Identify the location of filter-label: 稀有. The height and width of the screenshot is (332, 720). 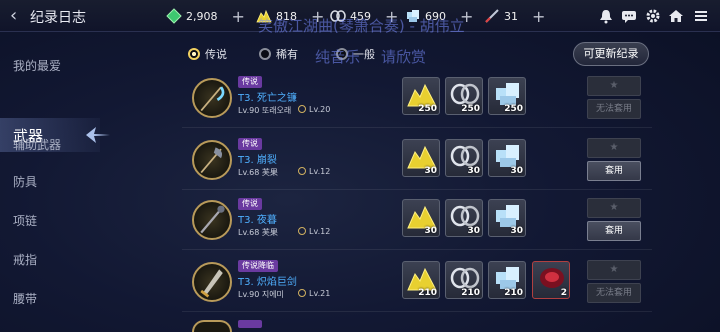
(287, 54).